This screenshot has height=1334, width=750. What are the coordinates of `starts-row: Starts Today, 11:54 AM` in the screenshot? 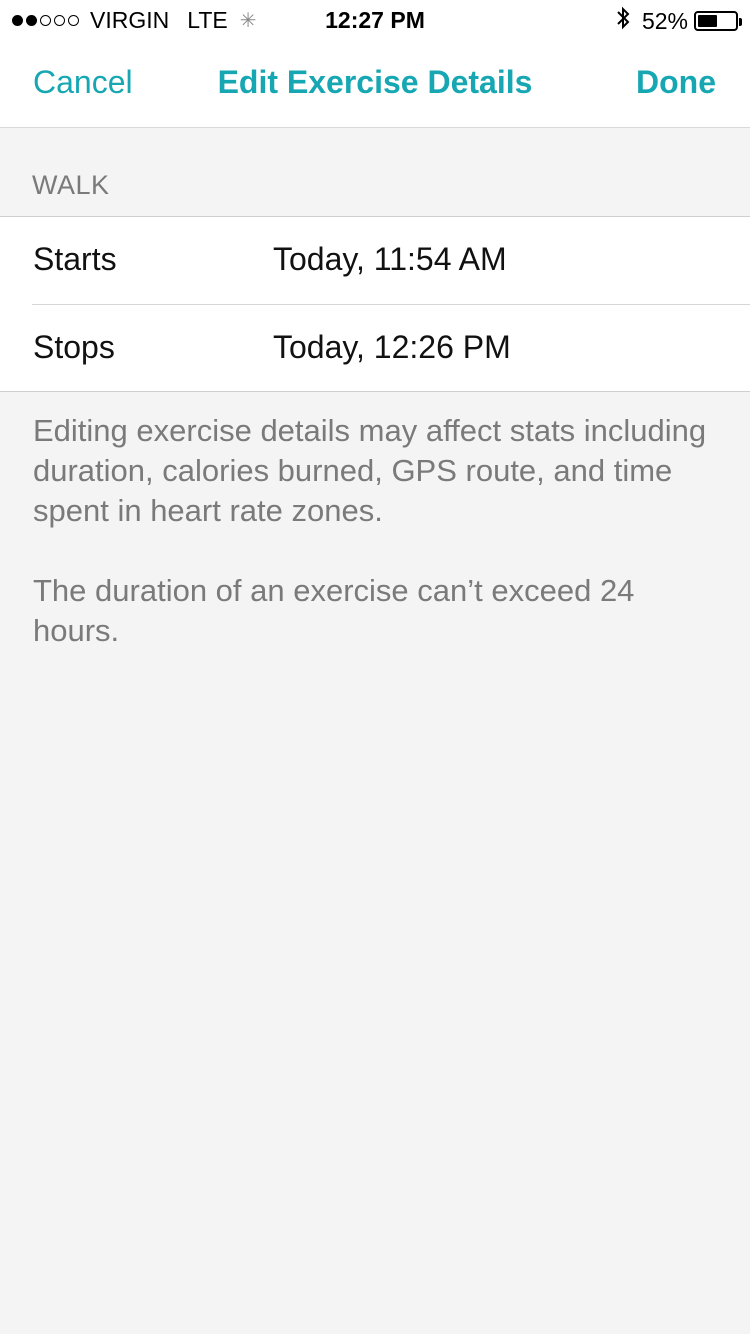 It's located at (375, 261).